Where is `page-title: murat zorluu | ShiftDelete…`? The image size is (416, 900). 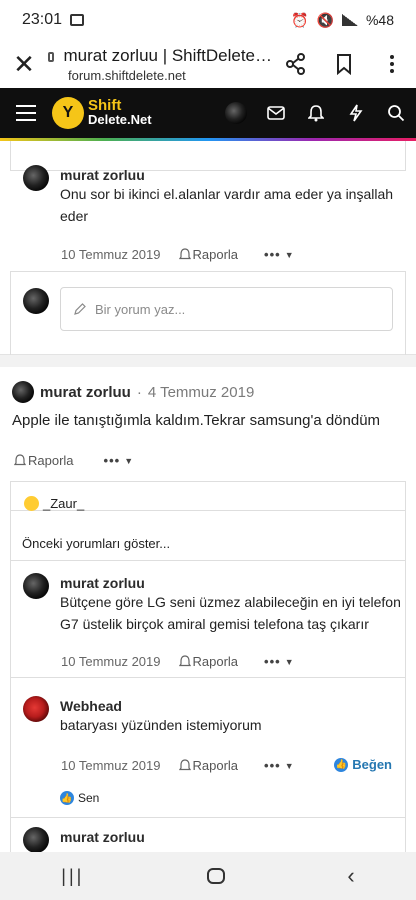
page-title: murat zorluu | ShiftDelete… is located at coordinates (168, 55).